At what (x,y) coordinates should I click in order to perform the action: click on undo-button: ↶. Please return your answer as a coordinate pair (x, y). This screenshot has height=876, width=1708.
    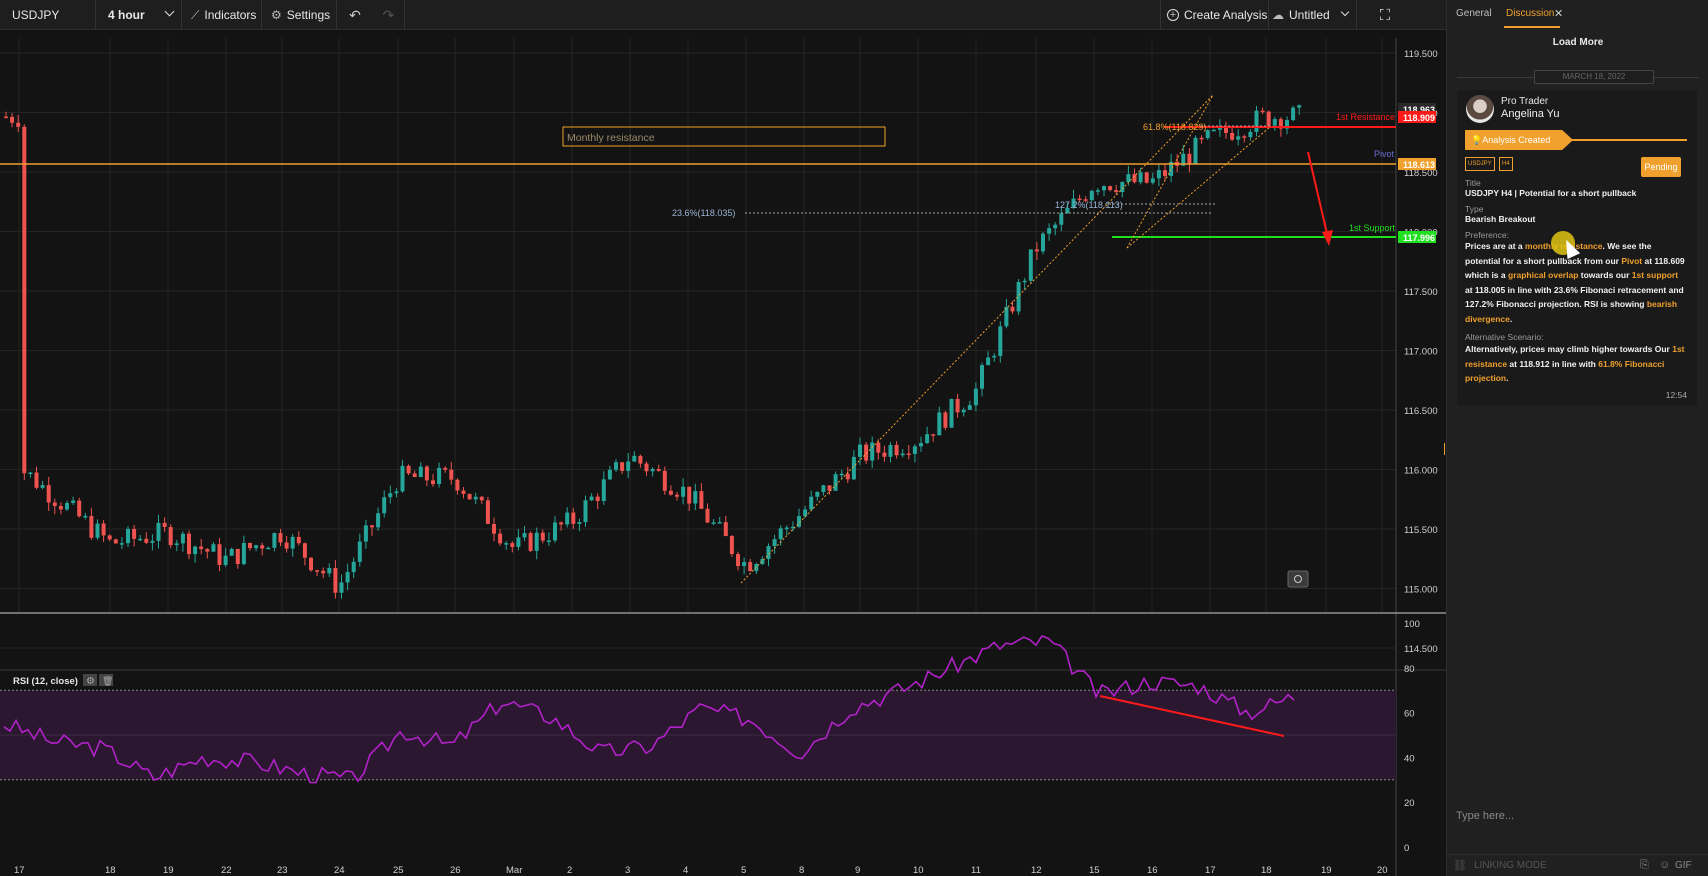
    Looking at the image, I should click on (355, 15).